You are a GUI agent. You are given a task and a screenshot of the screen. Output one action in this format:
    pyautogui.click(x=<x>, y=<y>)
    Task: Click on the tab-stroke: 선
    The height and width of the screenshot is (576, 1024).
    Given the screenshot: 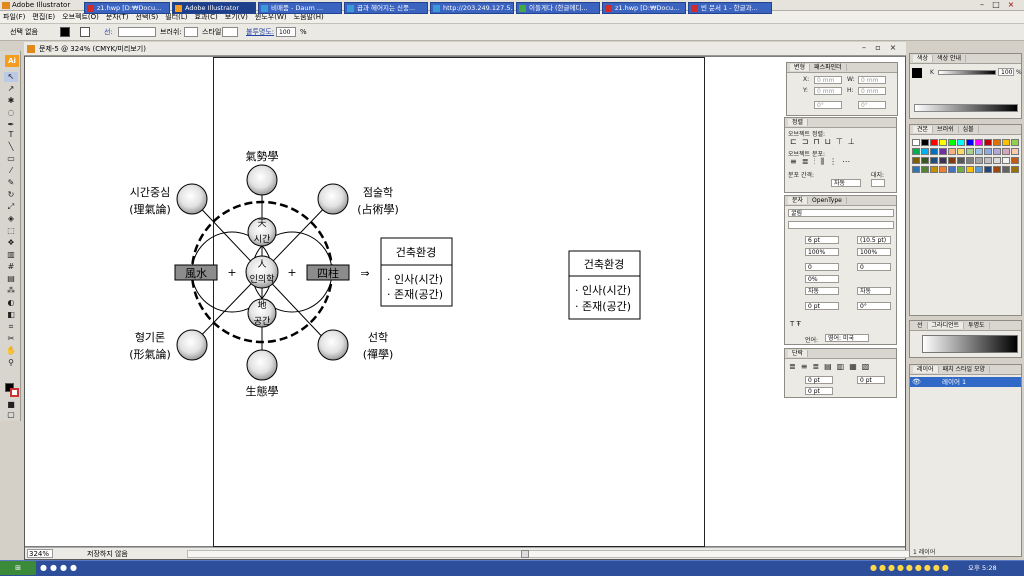 What is the action you would take?
    pyautogui.click(x=920, y=325)
    